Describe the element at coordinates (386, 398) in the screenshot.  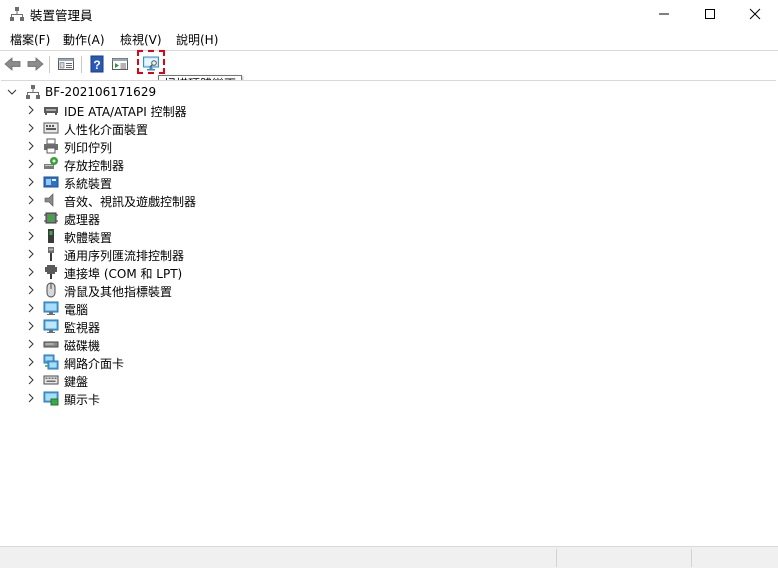
I see `tree-category-row: 顯示卡` at that location.